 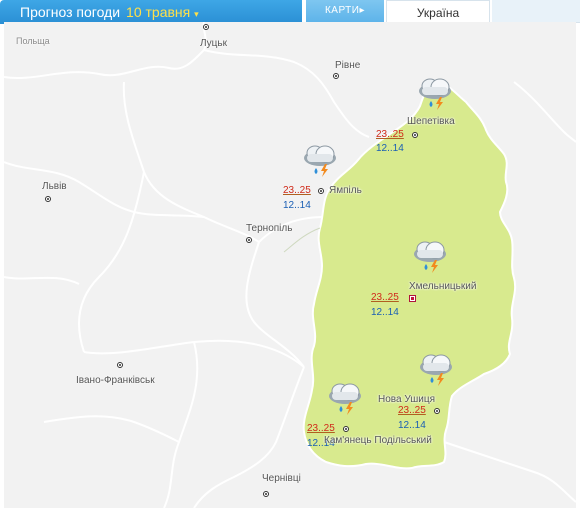 I want to click on forecast-point-label-nova-ushytsia: Нова Ушиця, so click(x=406, y=399).